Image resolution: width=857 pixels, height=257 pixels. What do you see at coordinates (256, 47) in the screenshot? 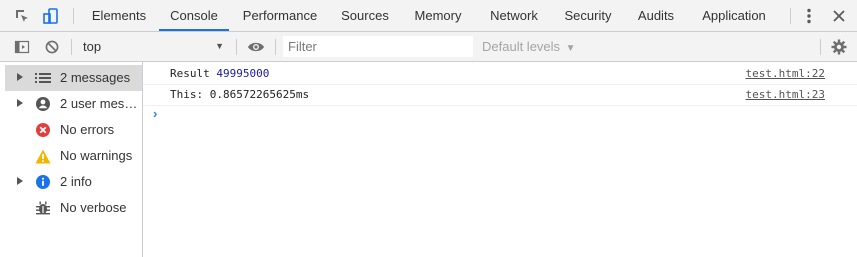
I see `eye-icon` at bounding box center [256, 47].